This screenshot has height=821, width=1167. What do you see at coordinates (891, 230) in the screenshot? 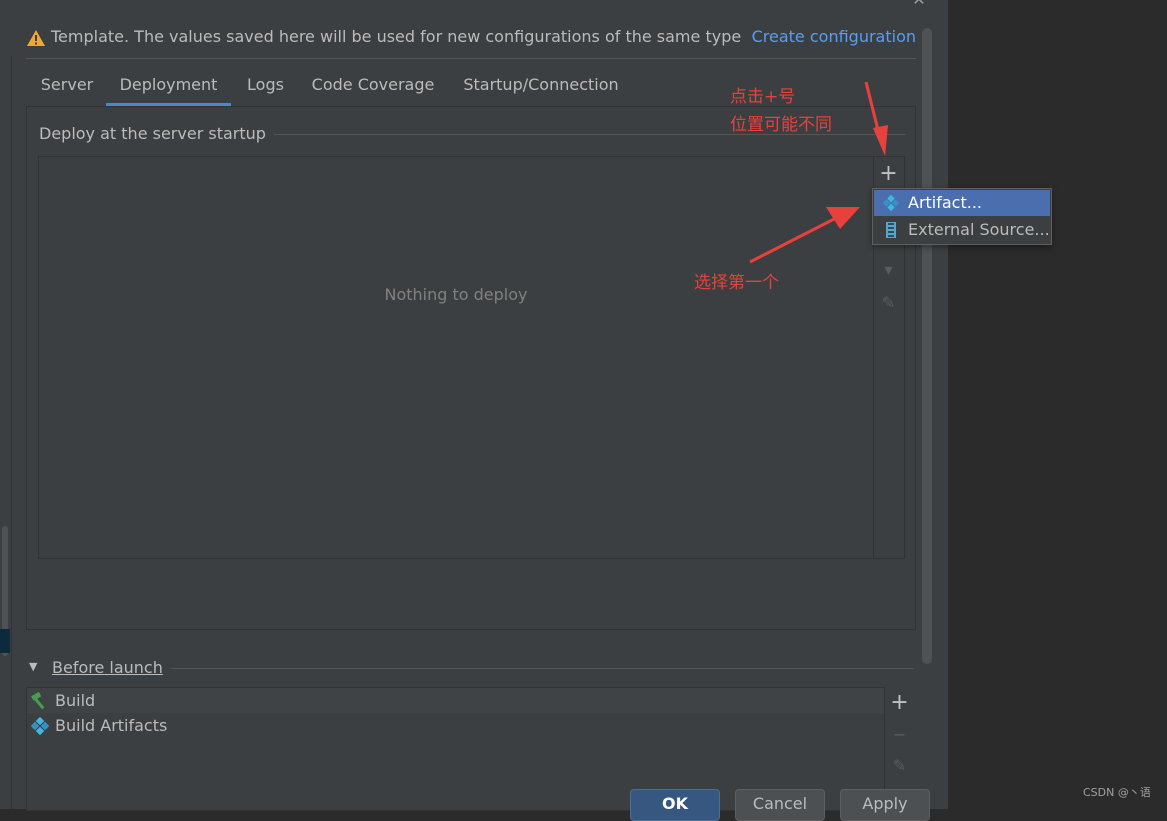
I see `external-source-icon` at bounding box center [891, 230].